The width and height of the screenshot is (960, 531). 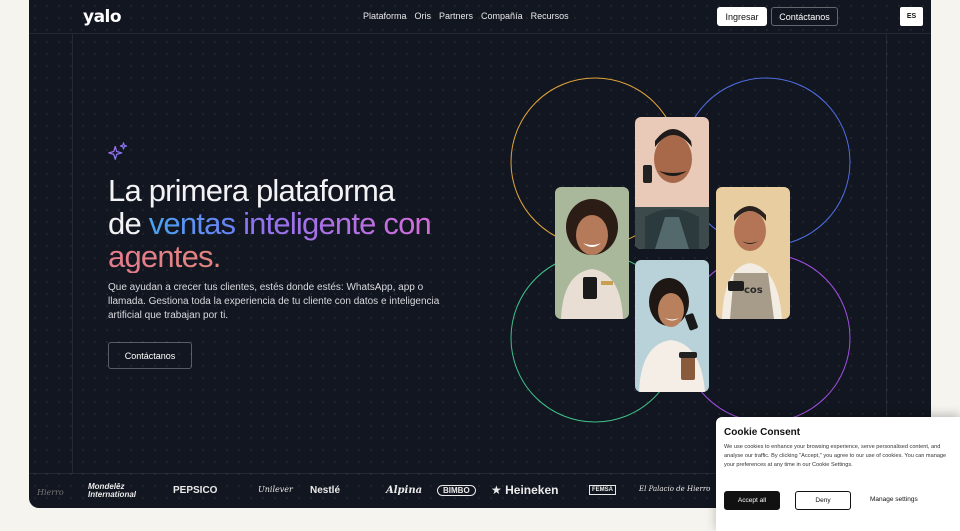 I want to click on person-photo-woman-coffee, so click(x=672, y=326).